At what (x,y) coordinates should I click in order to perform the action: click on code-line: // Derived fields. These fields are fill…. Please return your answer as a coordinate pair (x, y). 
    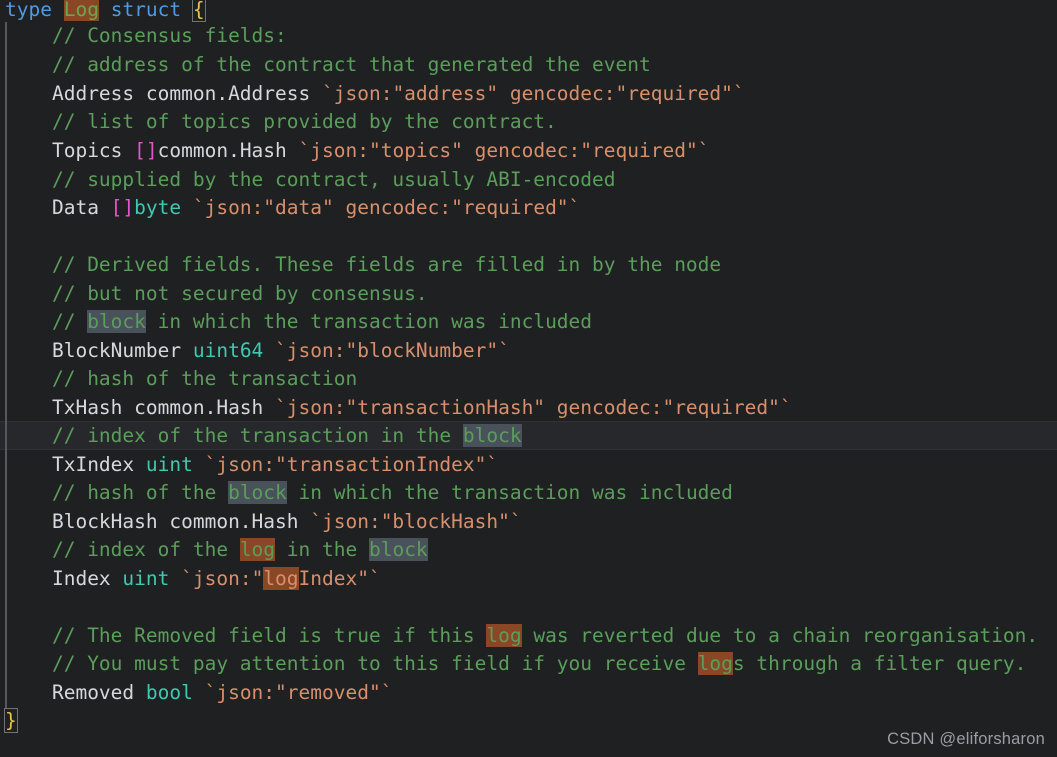
    Looking at the image, I should click on (528, 265).